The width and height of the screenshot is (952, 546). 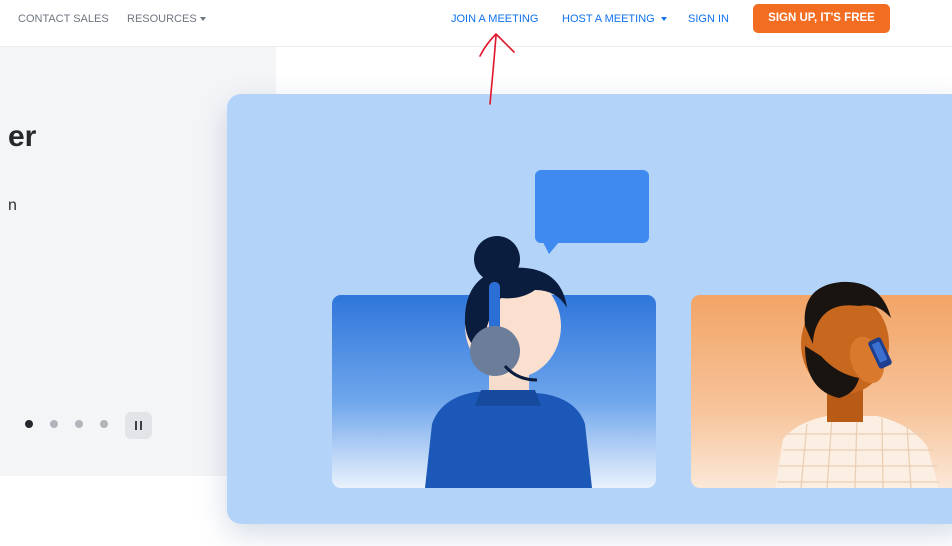 What do you see at coordinates (138, 425) in the screenshot?
I see `carousel-pause-button` at bounding box center [138, 425].